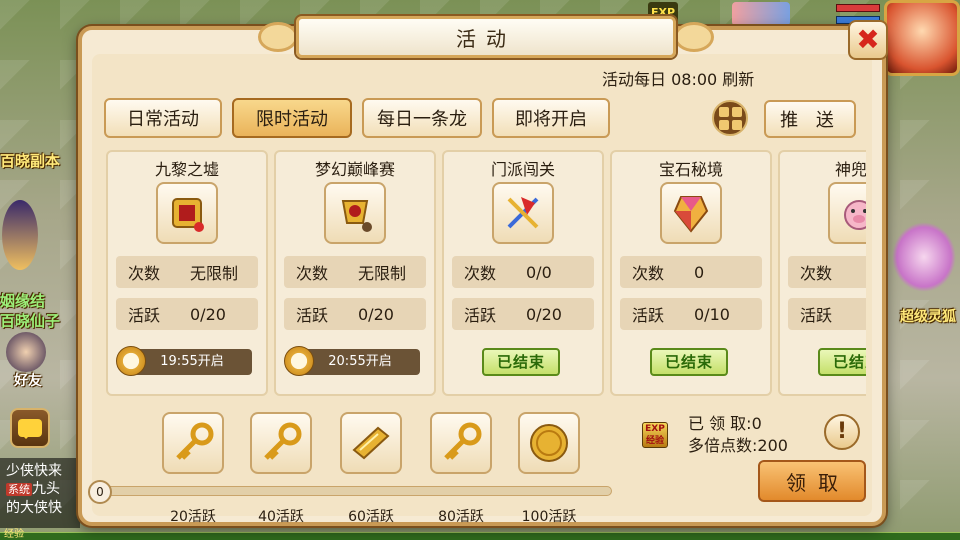 The width and height of the screenshot is (960, 540). I want to click on refresh-note: 活动每日 08:00 刷新, so click(678, 79).